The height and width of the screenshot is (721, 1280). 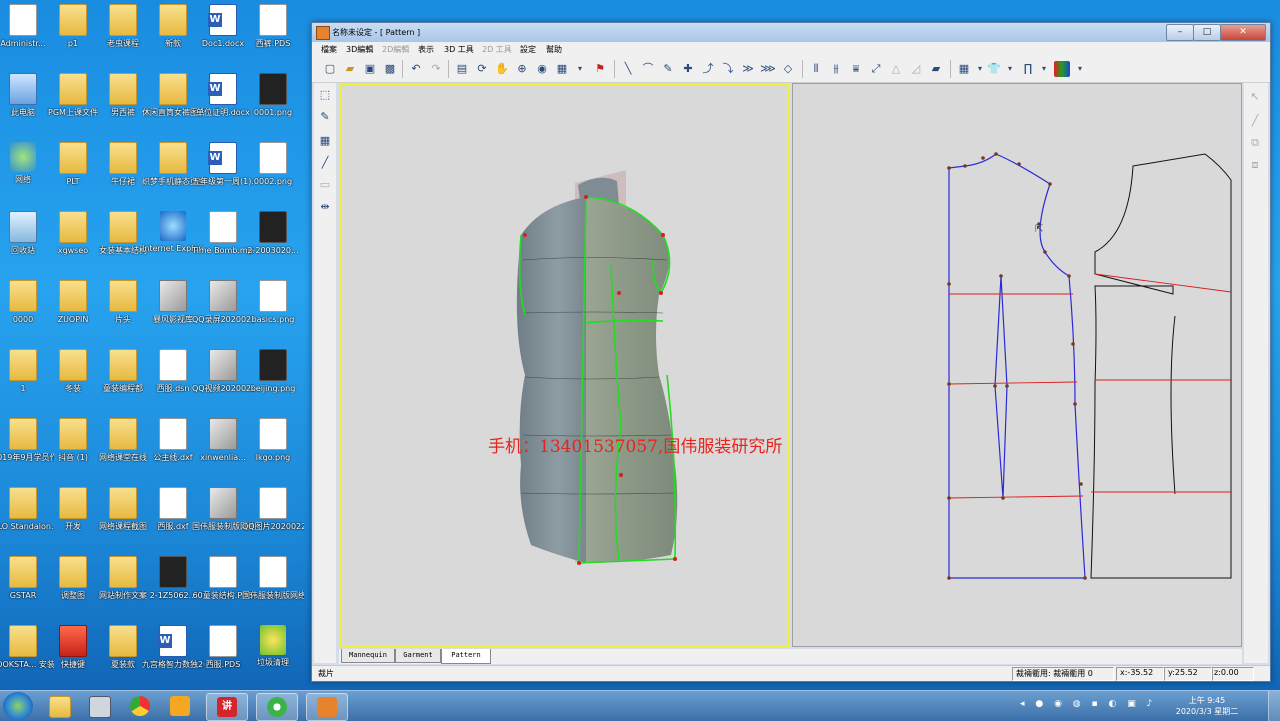 What do you see at coordinates (562, 69) in the screenshot?
I see `view-icon: ▦` at bounding box center [562, 69].